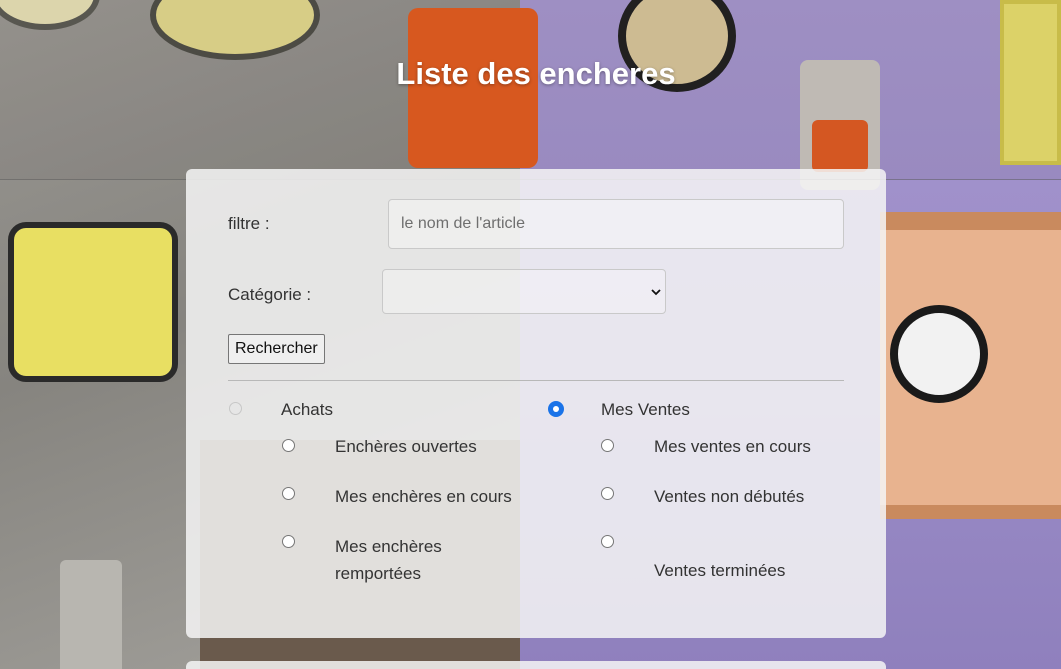  I want to click on ventes-terminees-radio, so click(607, 541).